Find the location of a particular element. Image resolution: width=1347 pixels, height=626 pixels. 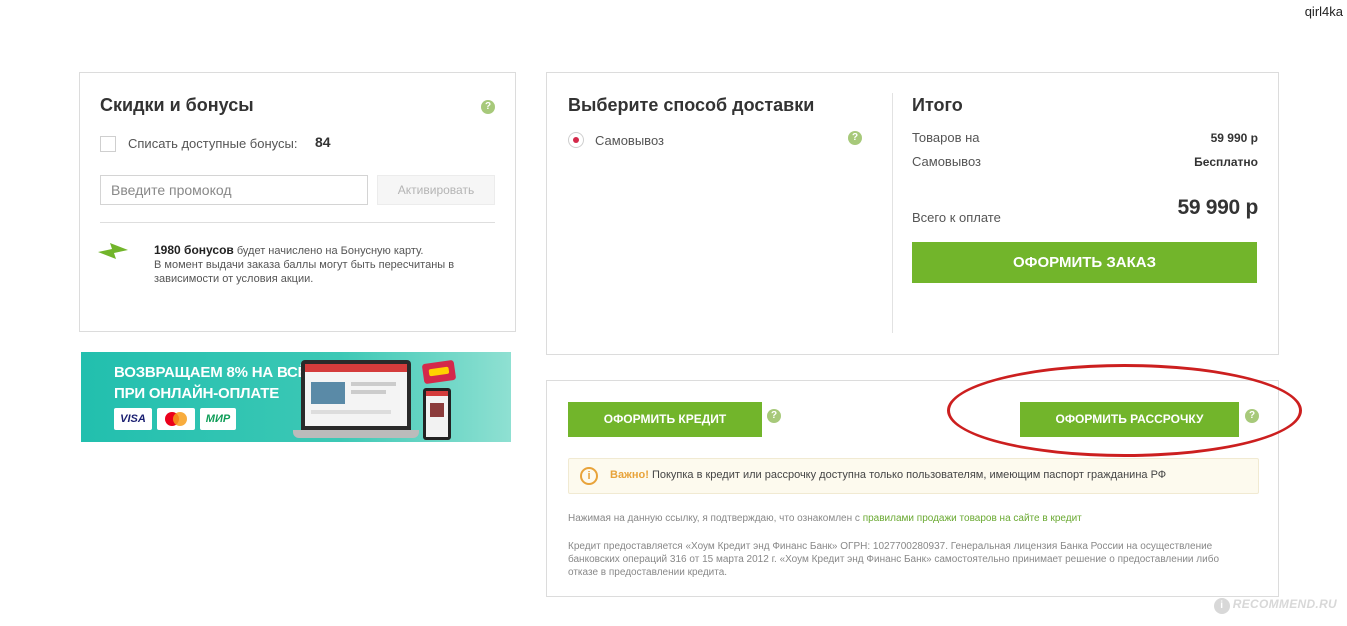

lightning-icon is located at coordinates (113, 251).